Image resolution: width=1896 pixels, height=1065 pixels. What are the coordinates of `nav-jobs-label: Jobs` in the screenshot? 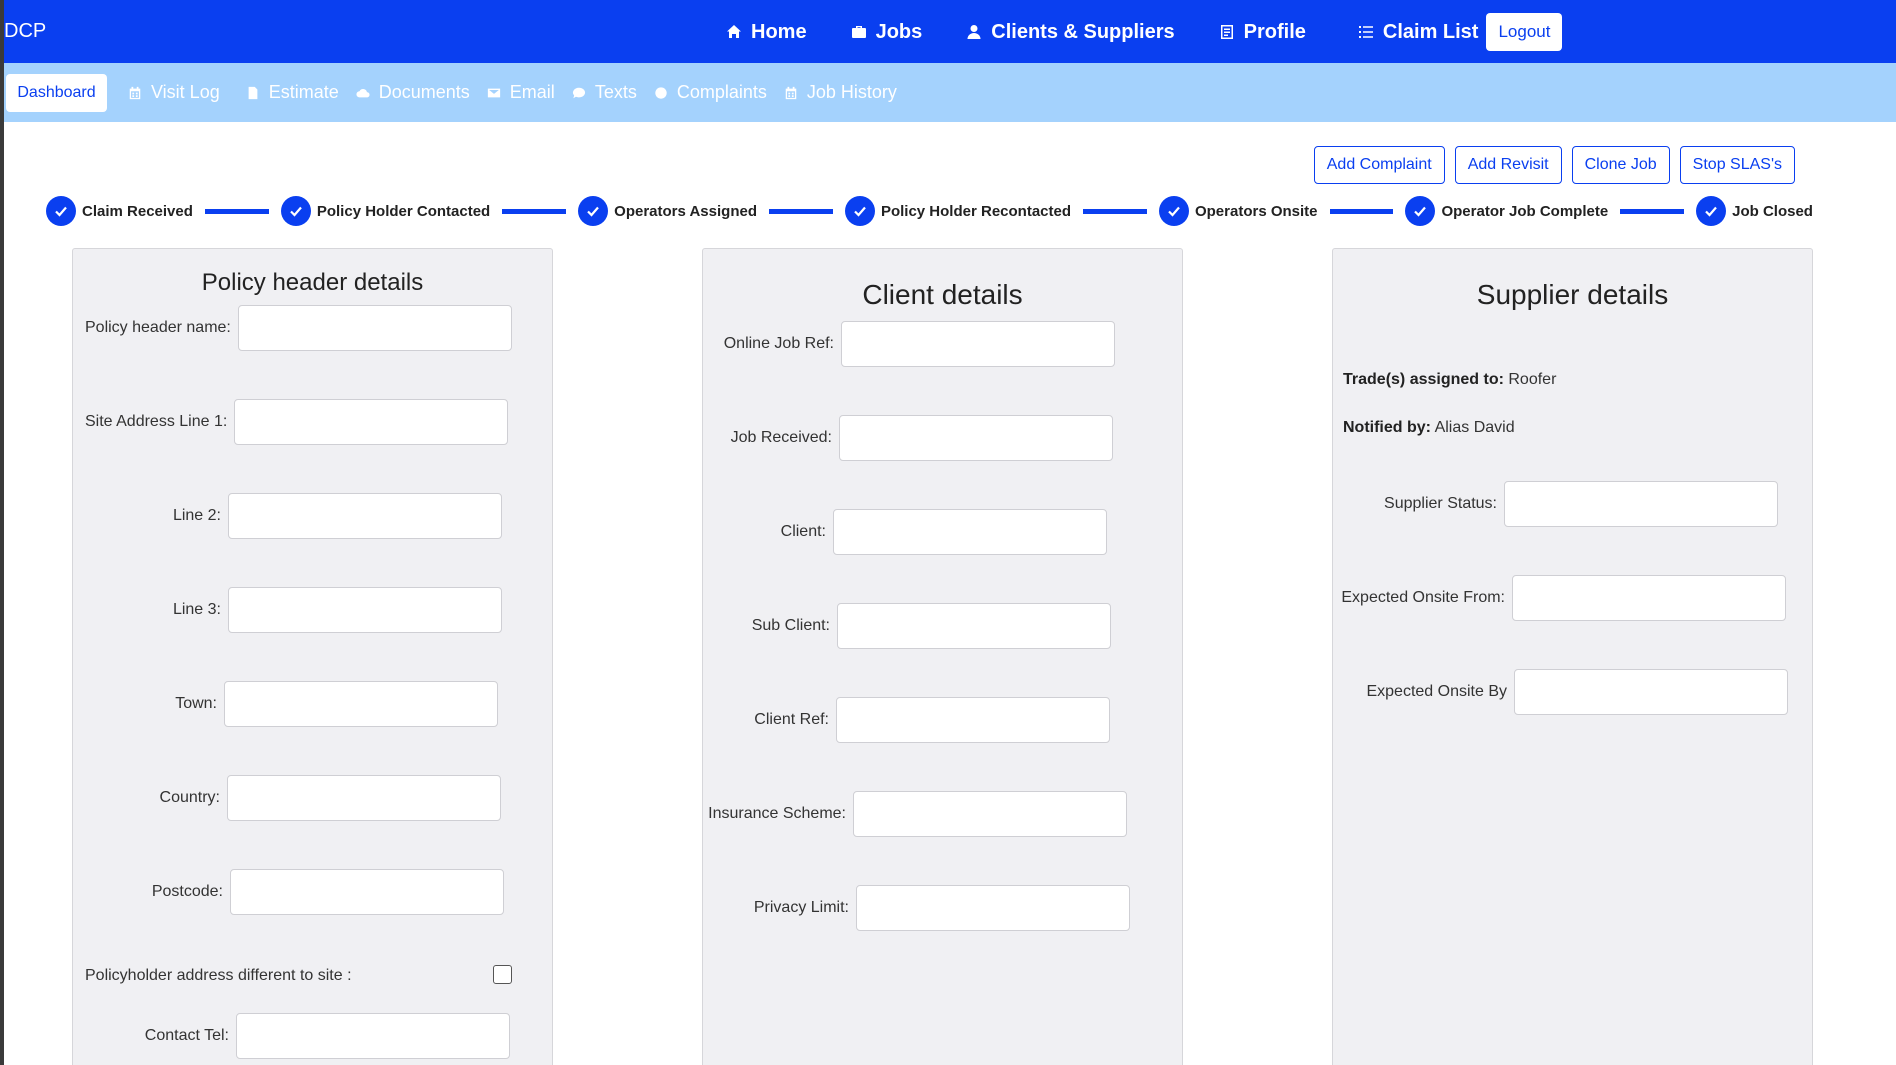 It's located at (899, 31).